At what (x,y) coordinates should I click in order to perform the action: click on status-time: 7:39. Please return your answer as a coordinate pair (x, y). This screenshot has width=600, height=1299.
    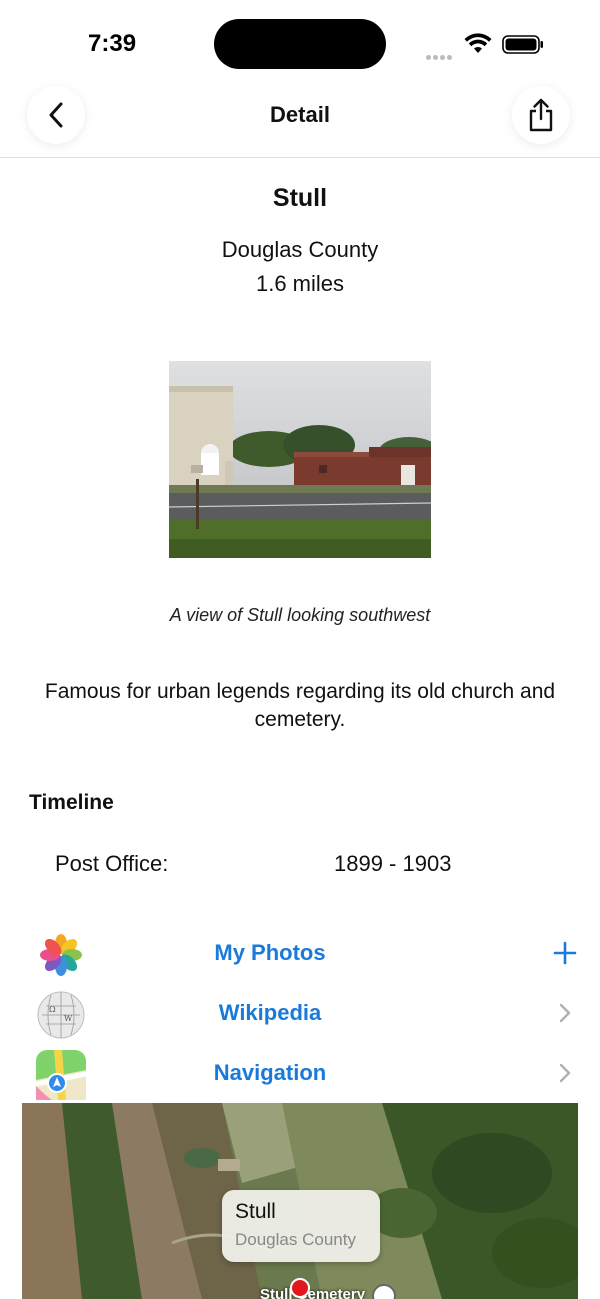
    Looking at the image, I should click on (112, 43).